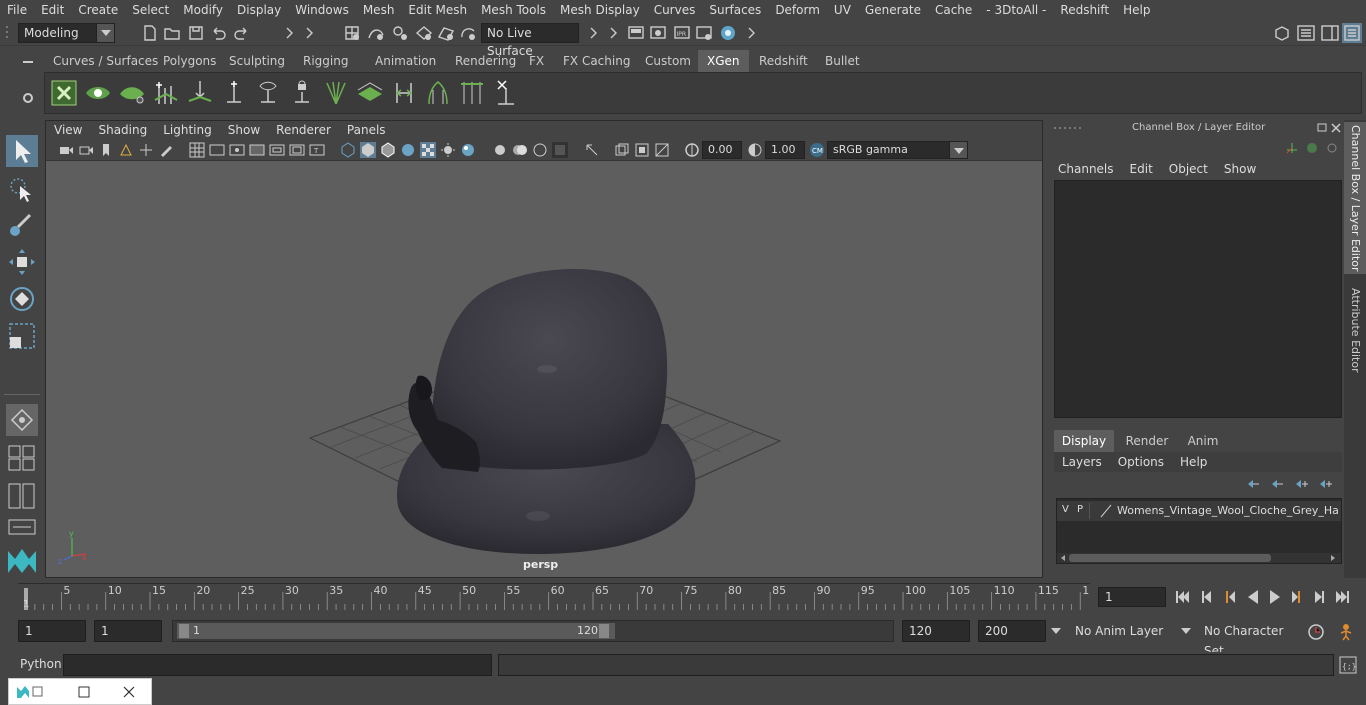 This screenshot has width=1366, height=705. What do you see at coordinates (405, 61) in the screenshot?
I see `tab-animation: Animation` at bounding box center [405, 61].